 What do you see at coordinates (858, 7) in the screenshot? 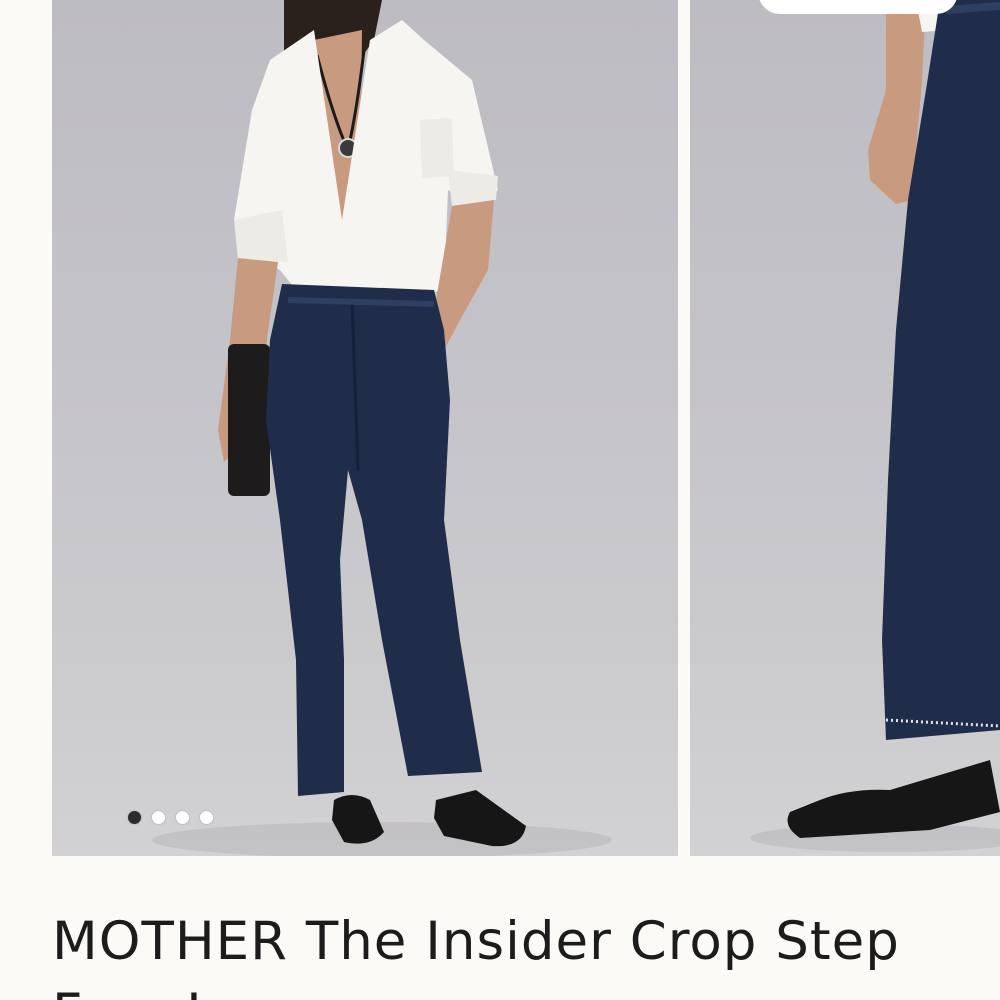
I see `overlay-pill` at bounding box center [858, 7].